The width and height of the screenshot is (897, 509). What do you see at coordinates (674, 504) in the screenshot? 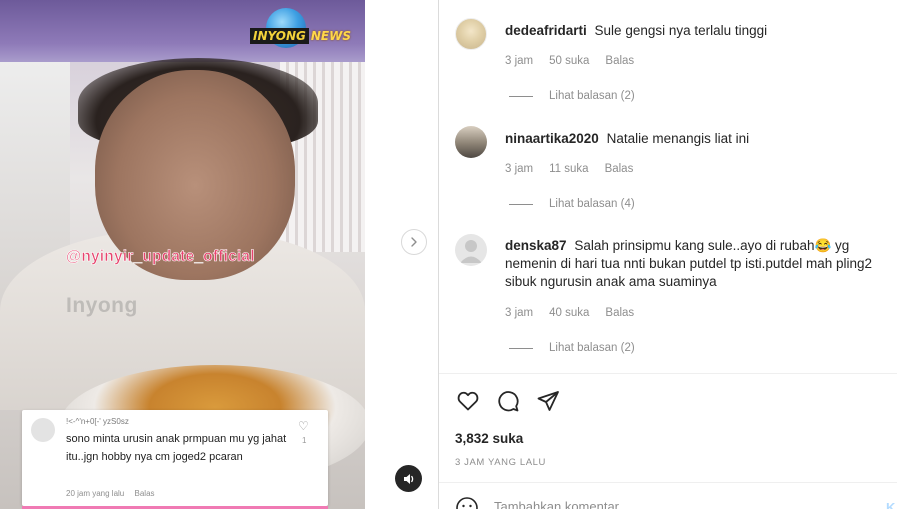
I see `add-comment-input` at bounding box center [674, 504].